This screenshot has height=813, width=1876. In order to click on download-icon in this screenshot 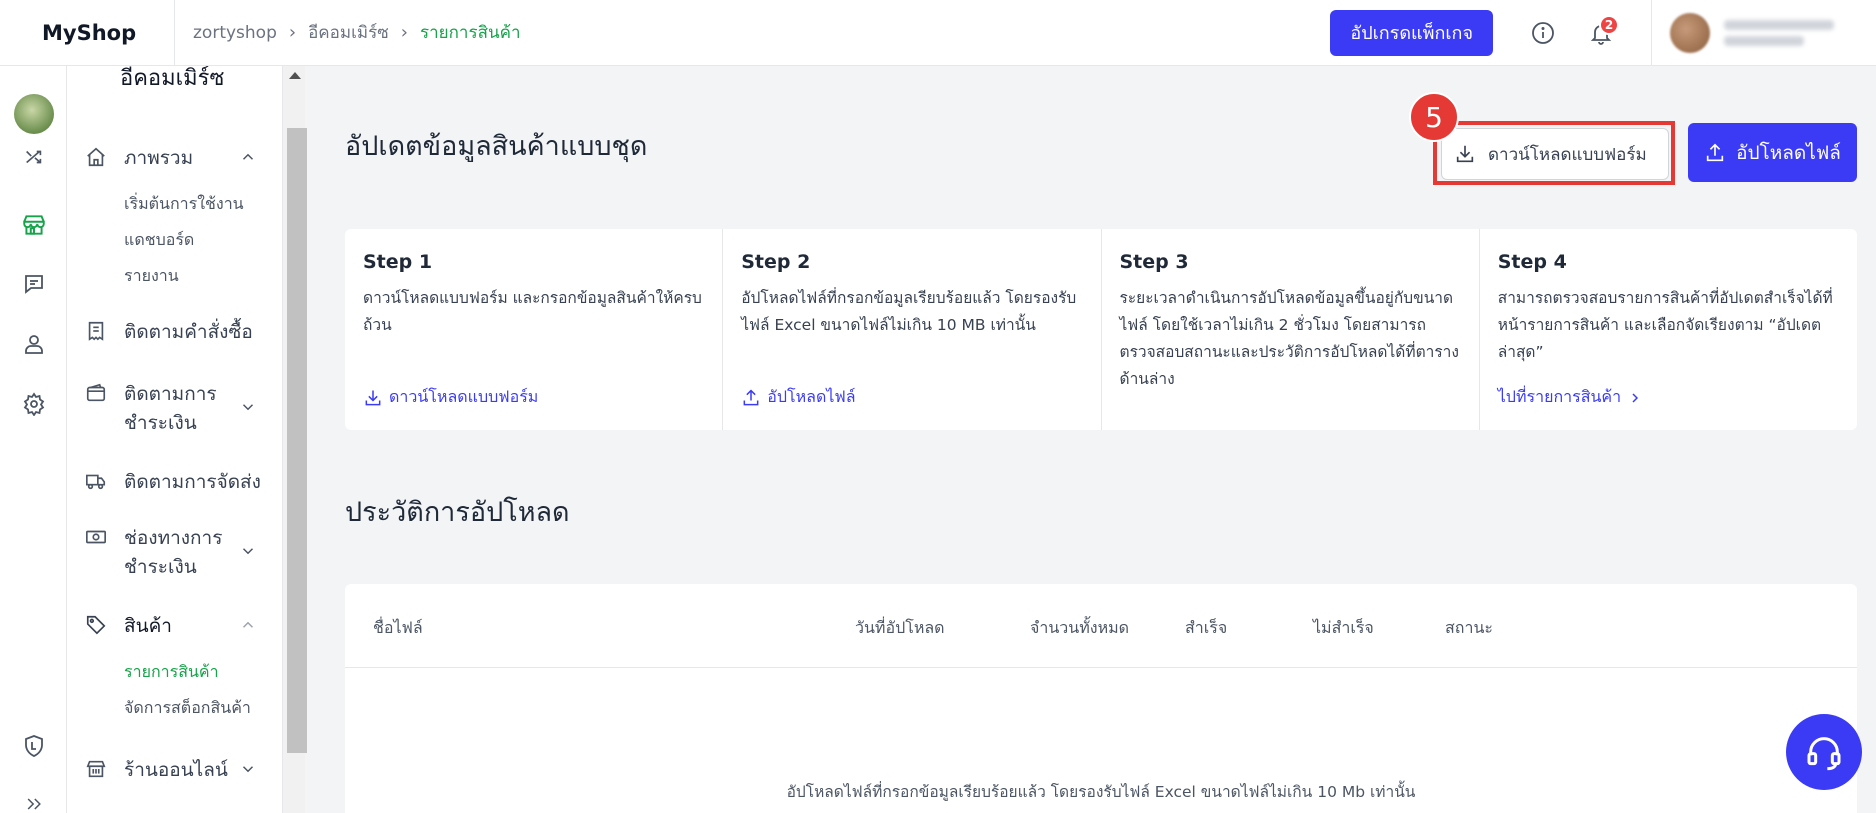, I will do `click(373, 397)`.